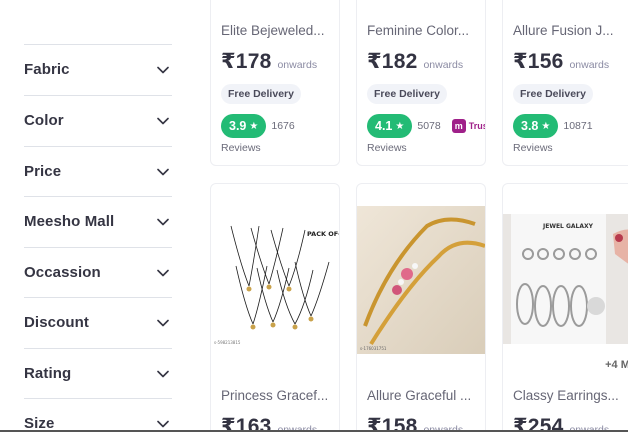 The image size is (628, 436). I want to click on filter-label: Rating, so click(48, 373).